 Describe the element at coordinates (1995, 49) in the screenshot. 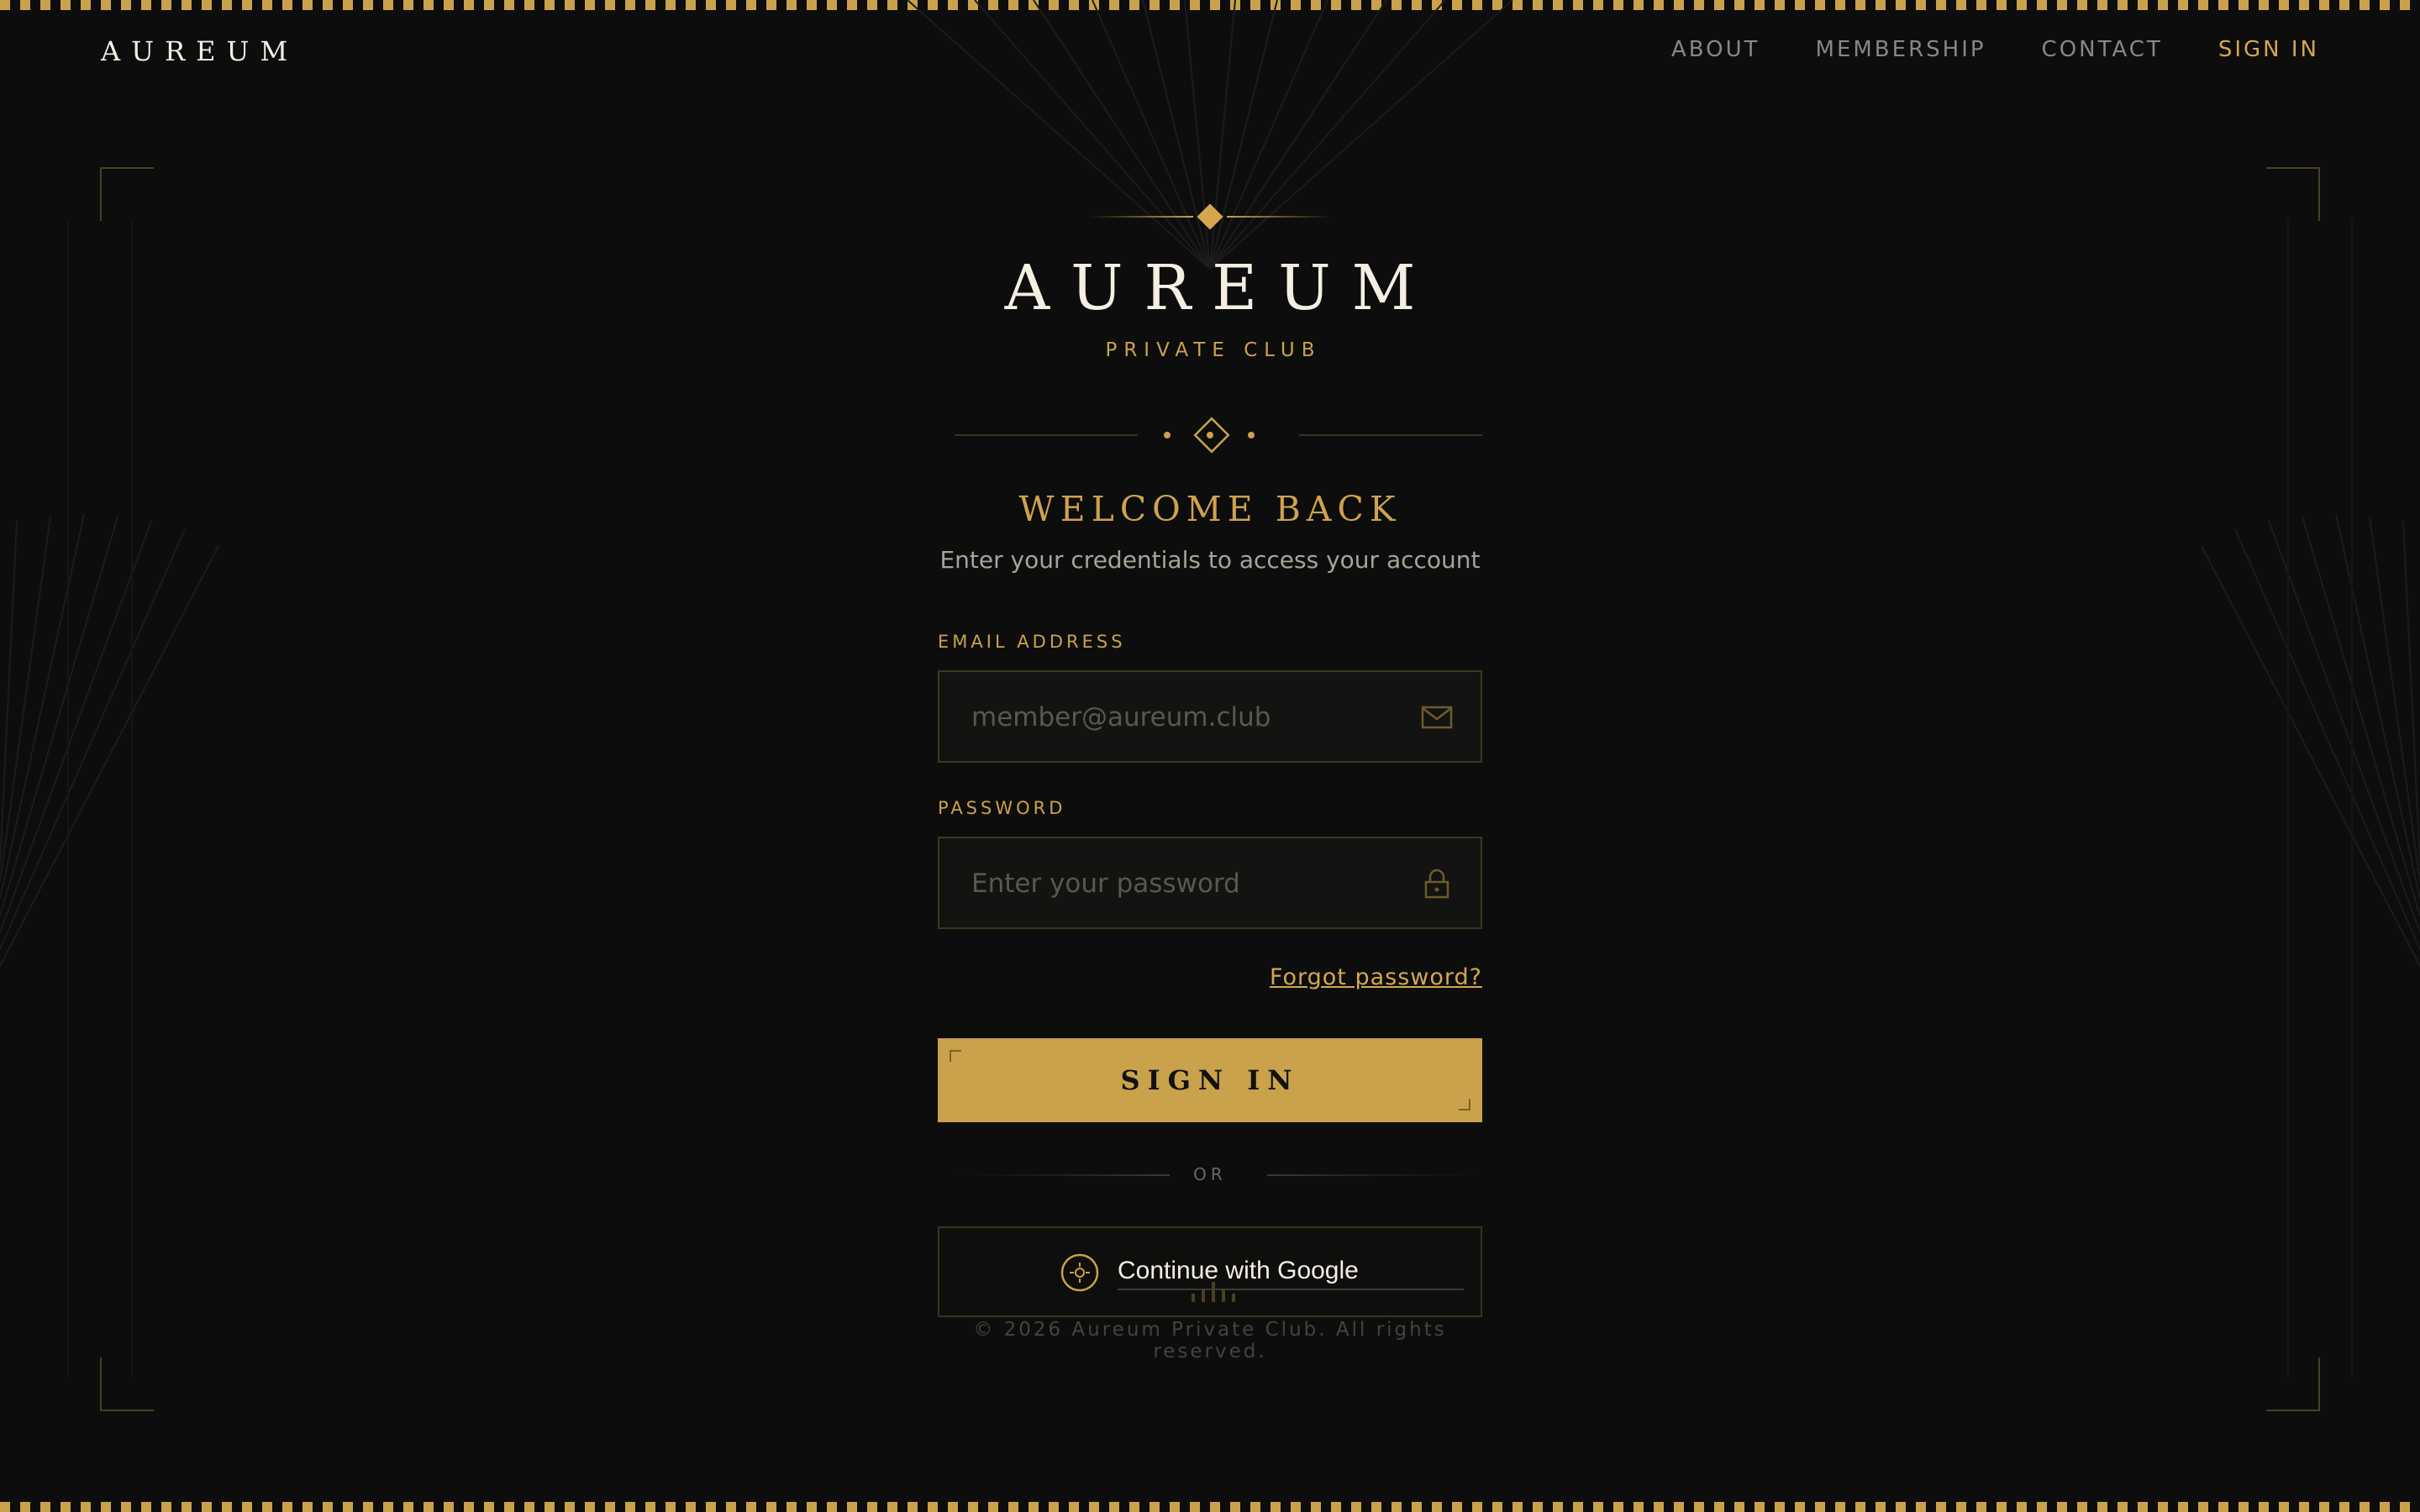

I see `top-navigation: ABOUT MEMBERSHIP CONTACT SIGN IN` at that location.